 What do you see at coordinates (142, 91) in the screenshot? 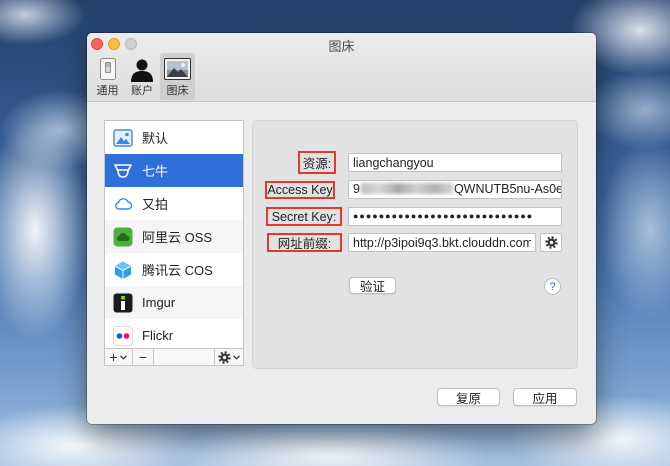
I see `toolbar-item-label: 账户` at bounding box center [142, 91].